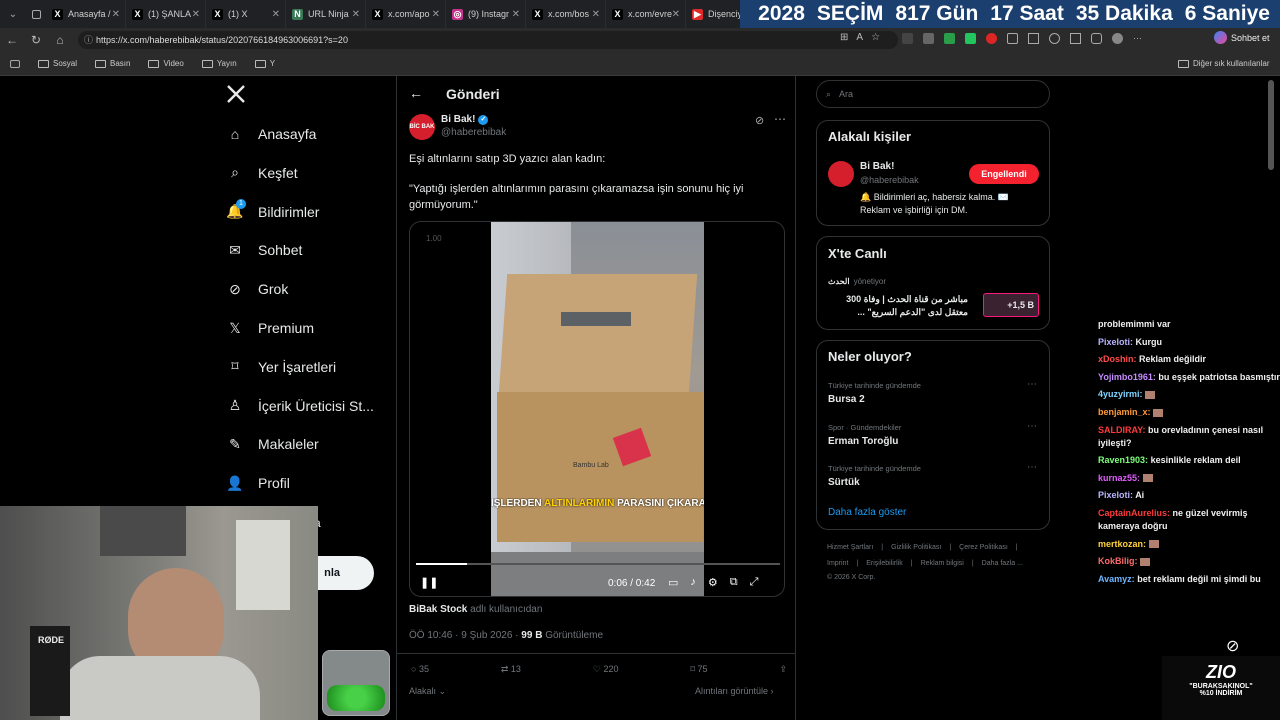 This screenshot has height=720, width=1280. What do you see at coordinates (734, 691) in the screenshot?
I see `view-quotes-link: Alıntıları görüntüle ›` at bounding box center [734, 691].